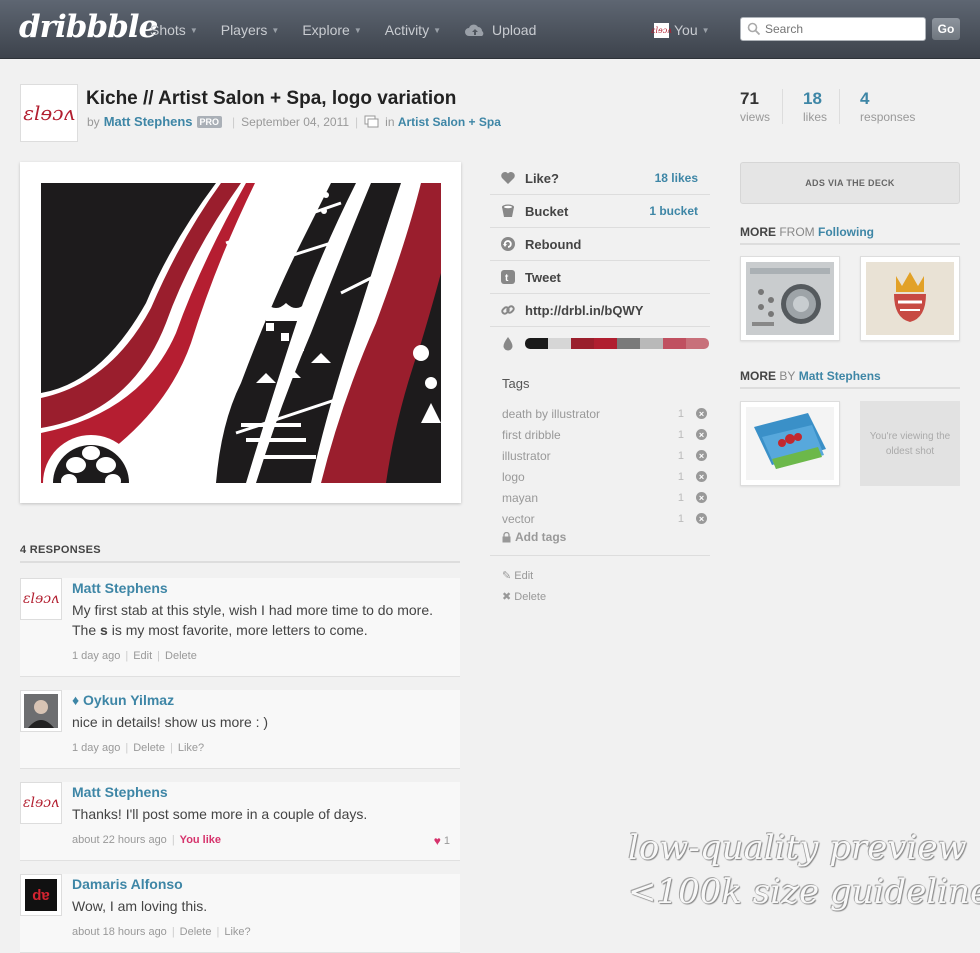 This screenshot has width=980, height=953. I want to click on views-label: views, so click(755, 117).